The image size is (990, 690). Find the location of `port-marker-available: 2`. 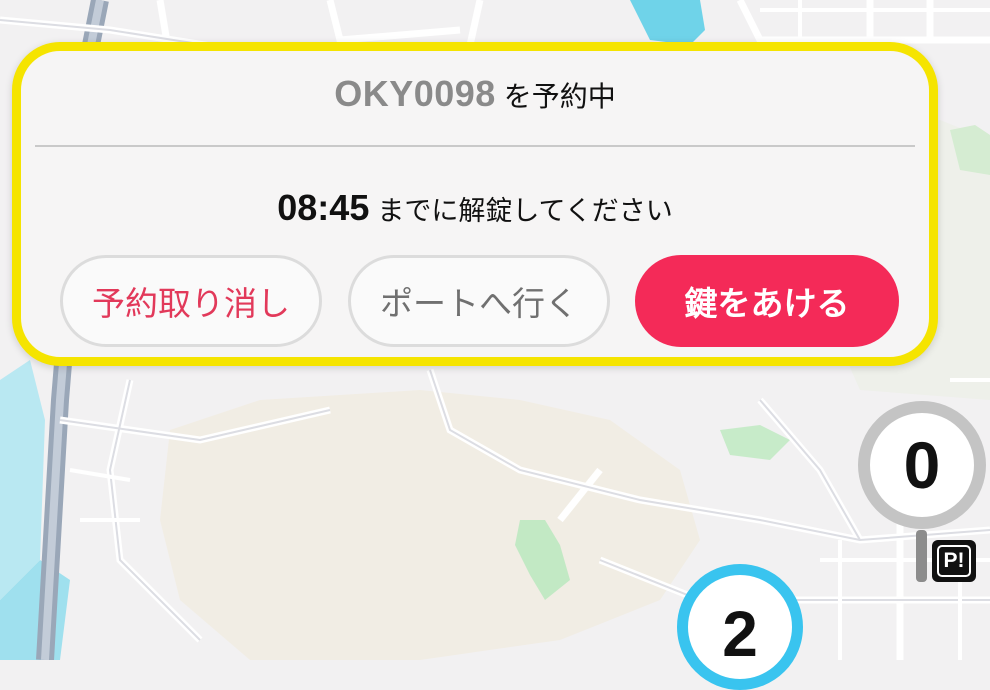

port-marker-available: 2 is located at coordinates (740, 627).